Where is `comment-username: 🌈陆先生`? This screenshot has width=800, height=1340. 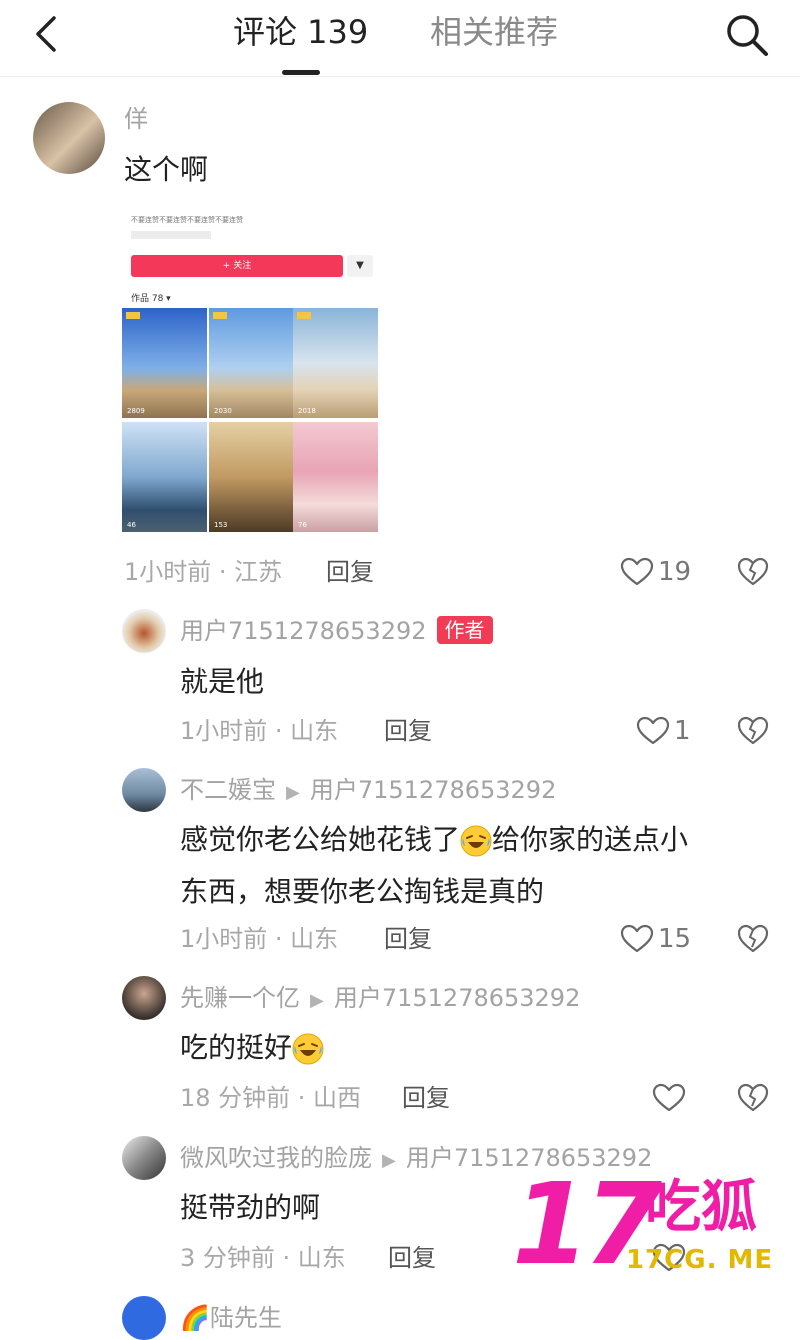 comment-username: 🌈陆先生 is located at coordinates (231, 1318).